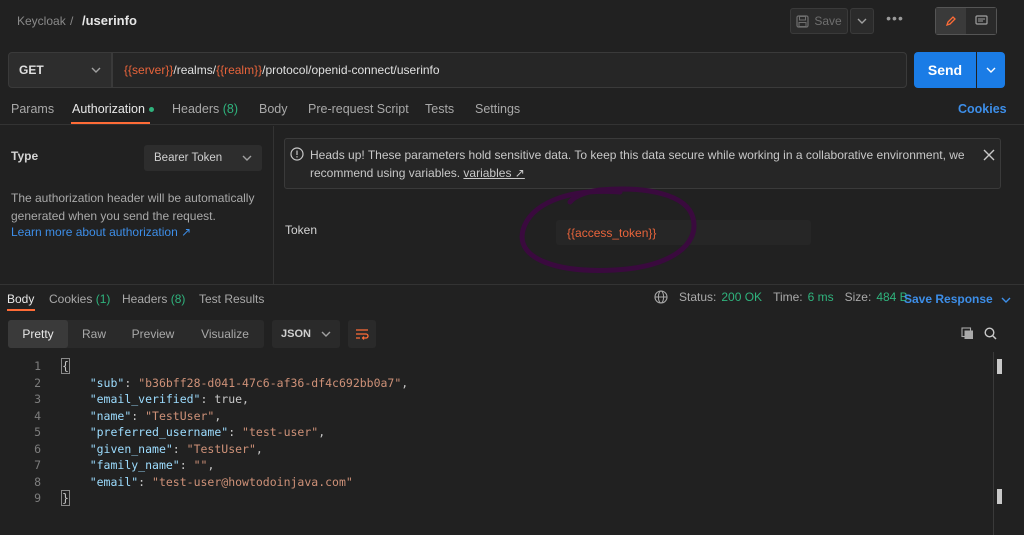 This screenshot has width=1024, height=535. I want to click on variables-link: variables ↗, so click(493, 173).